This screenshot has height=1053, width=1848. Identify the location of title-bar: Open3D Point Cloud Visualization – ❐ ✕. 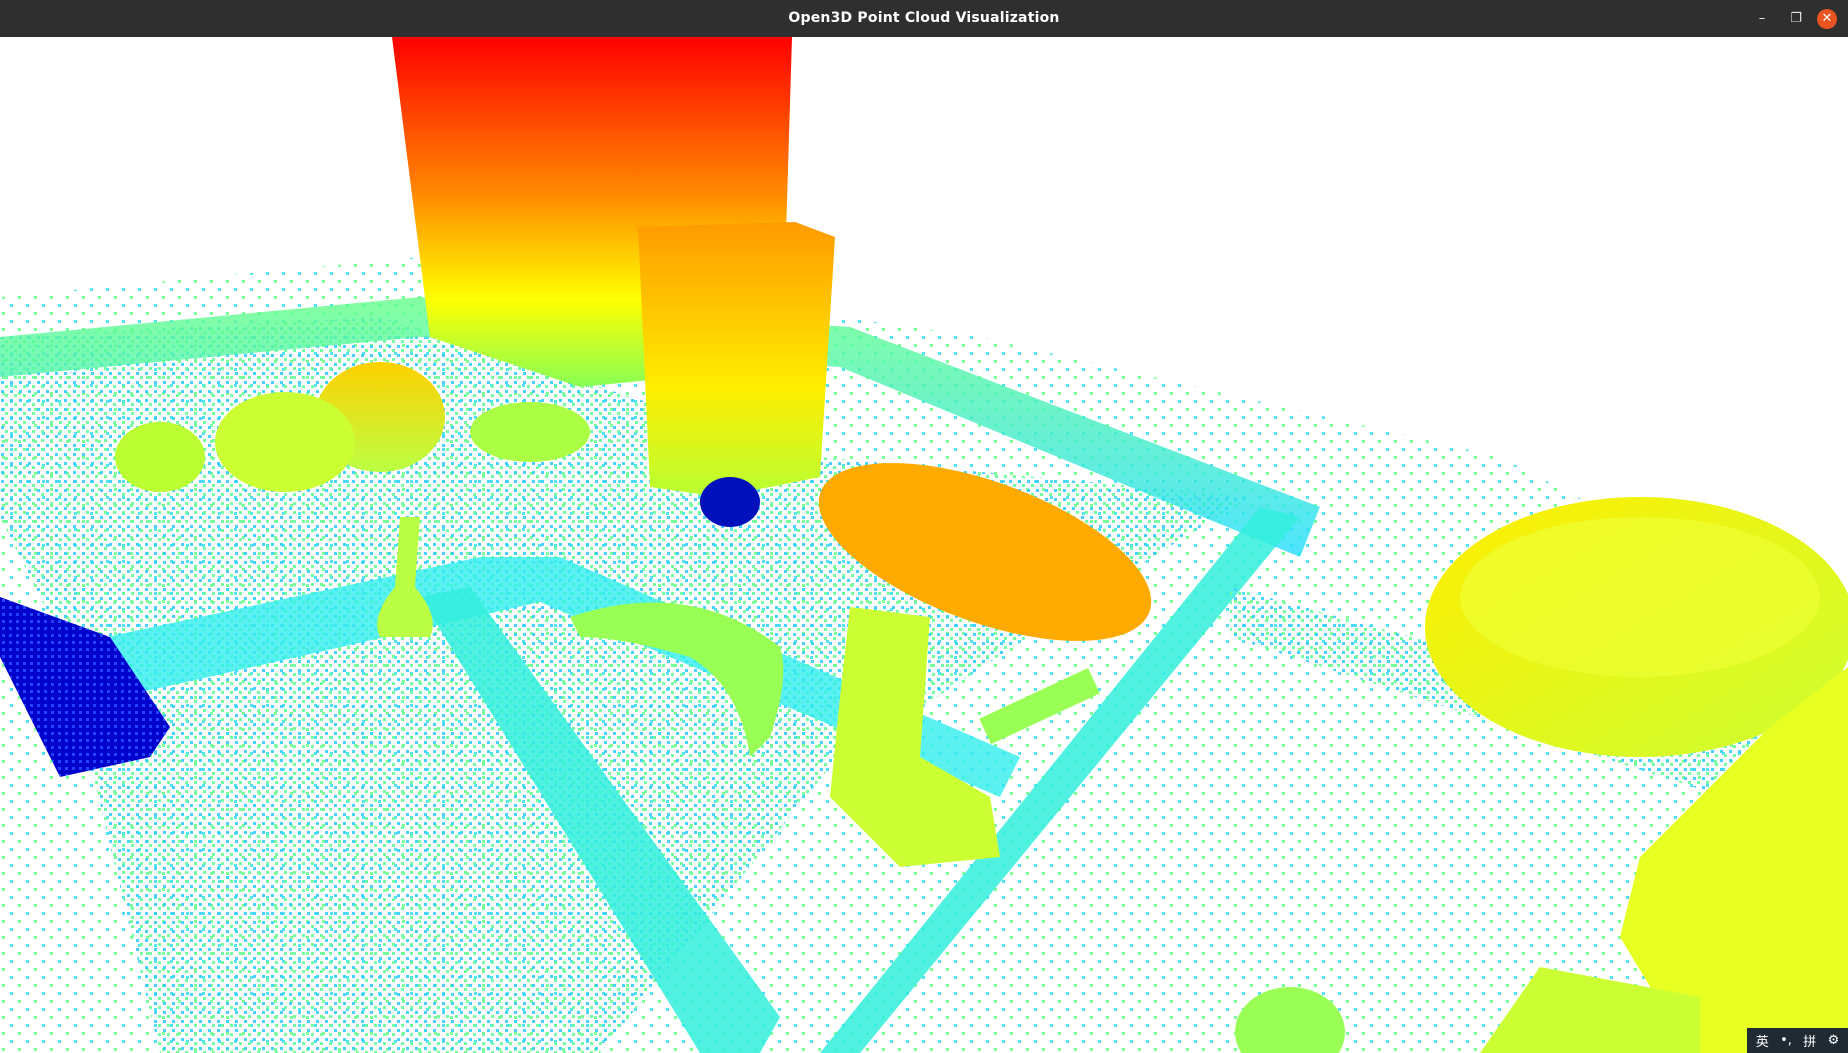
(924, 18).